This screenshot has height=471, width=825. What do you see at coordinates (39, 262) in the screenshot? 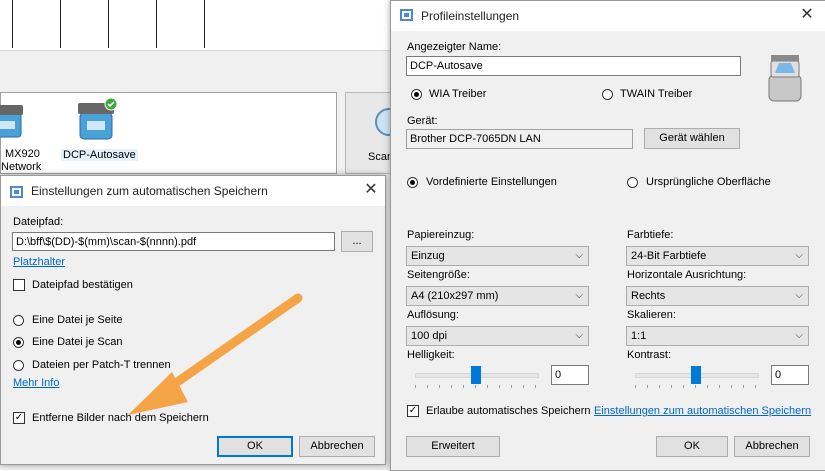
I see `platzhalter-link: Platzhalter` at bounding box center [39, 262].